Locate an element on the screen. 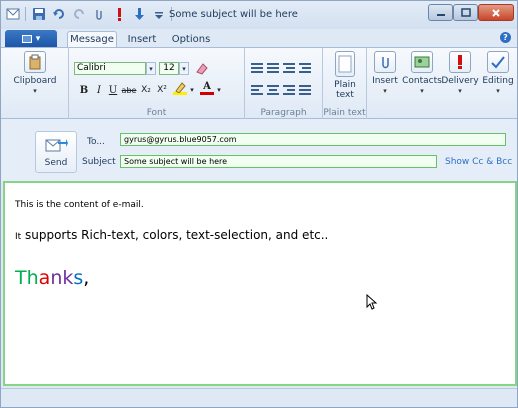  align-center-icon is located at coordinates (273, 90).